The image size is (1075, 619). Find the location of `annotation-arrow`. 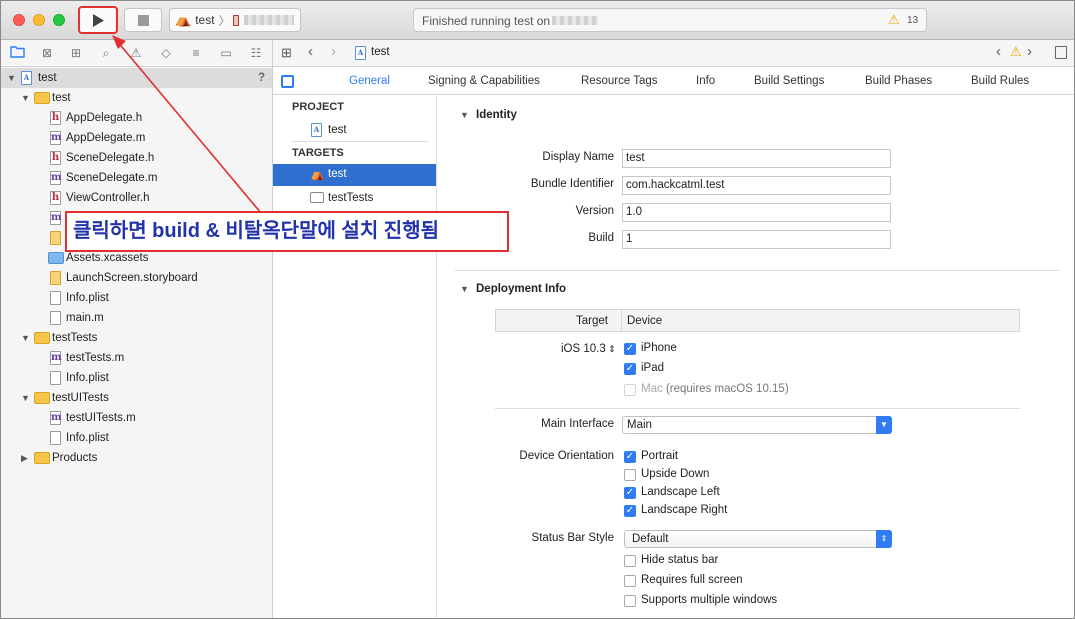

annotation-arrow is located at coordinates (187, 124).